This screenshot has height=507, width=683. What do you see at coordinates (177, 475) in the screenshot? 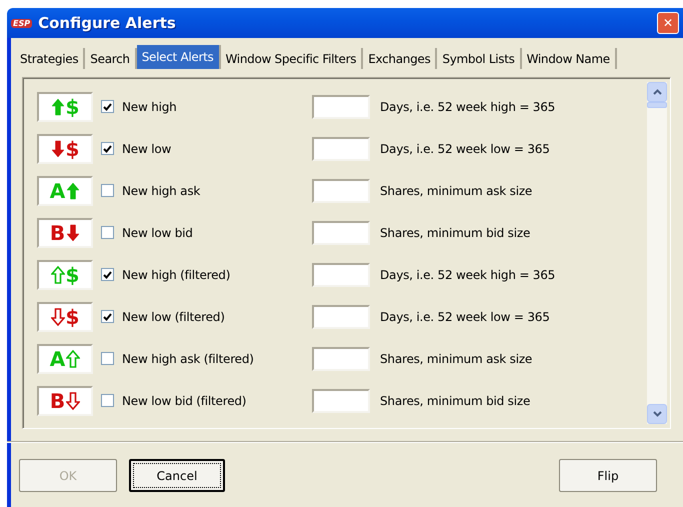
I see `dialog-button: Cancel` at bounding box center [177, 475].